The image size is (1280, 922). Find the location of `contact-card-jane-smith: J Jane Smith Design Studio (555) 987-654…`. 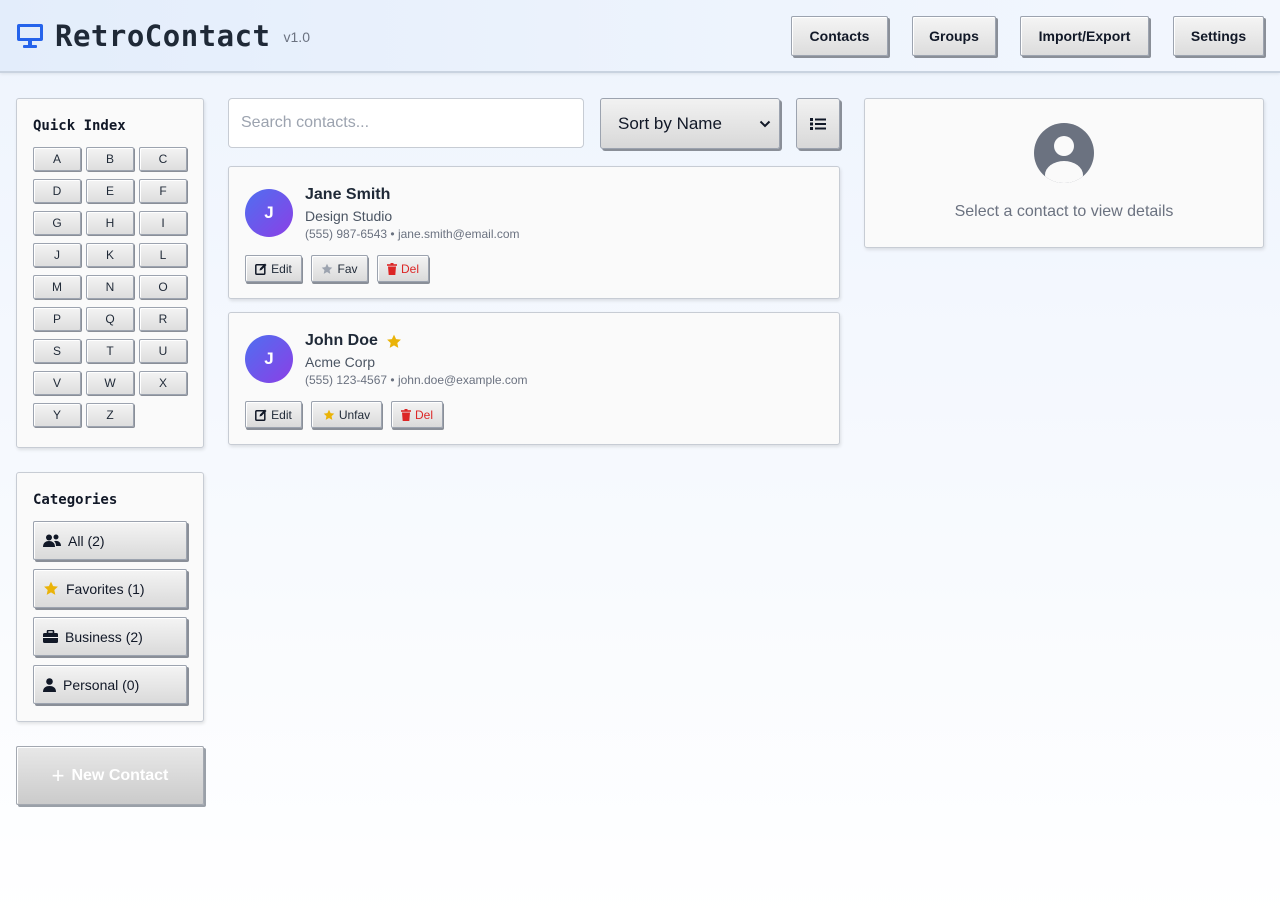

contact-card-jane-smith: J Jane Smith Design Studio (555) 987-654… is located at coordinates (534, 232).